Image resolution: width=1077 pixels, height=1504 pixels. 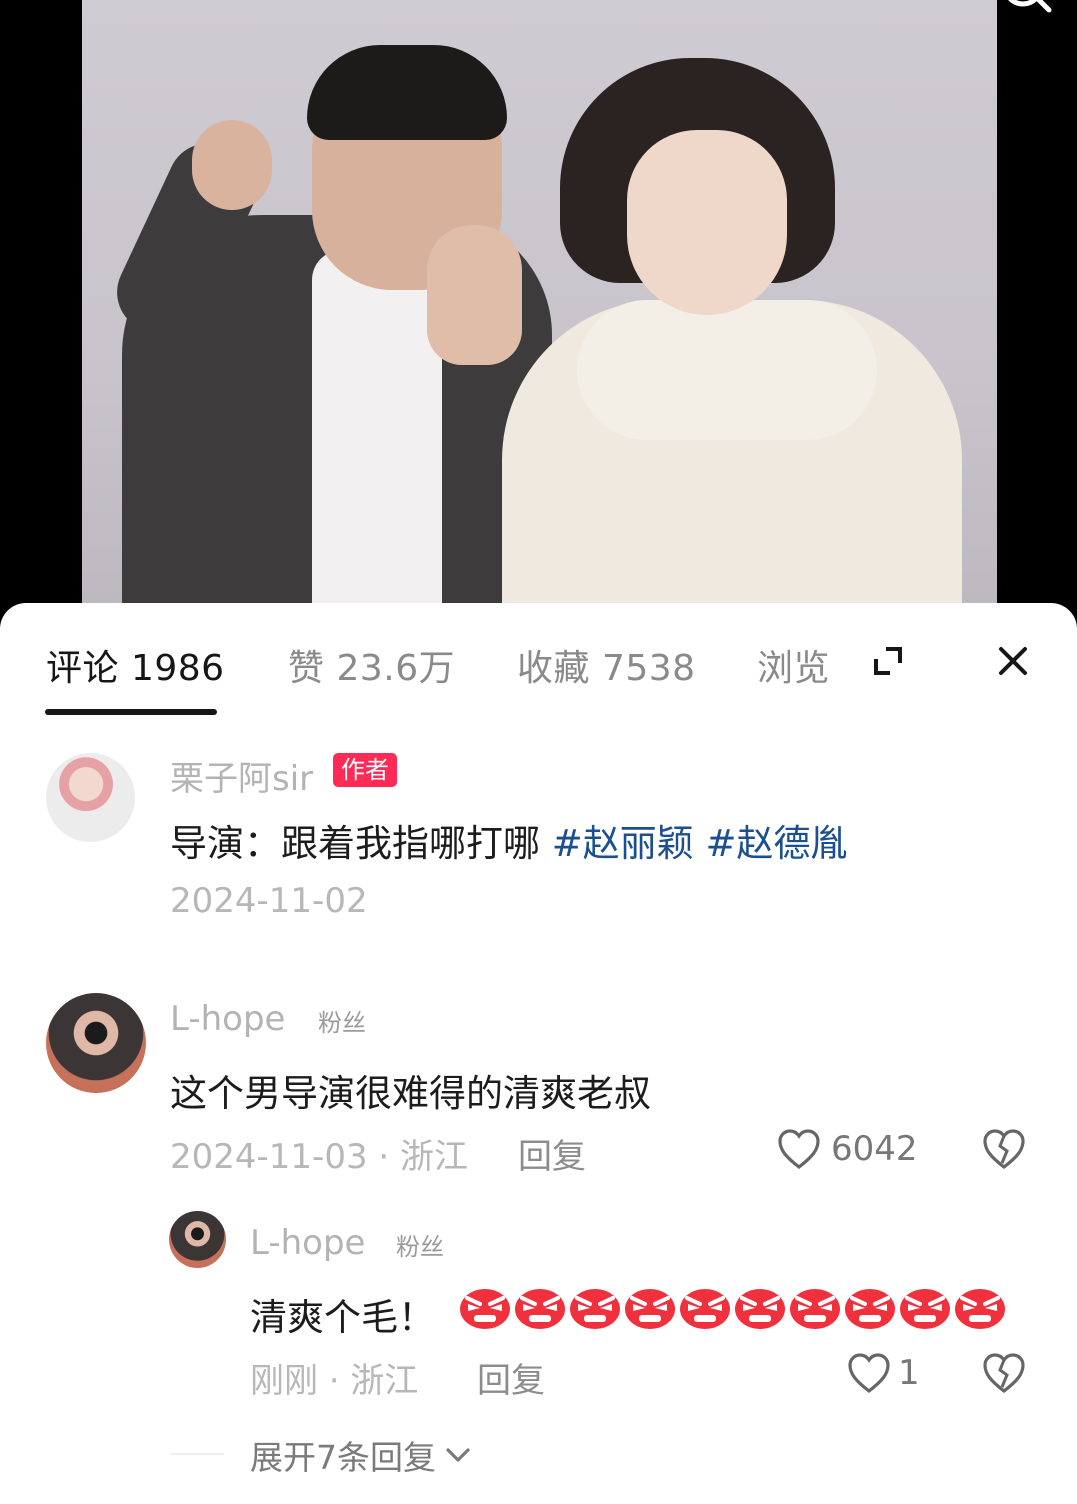 What do you see at coordinates (623, 843) in the screenshot?
I see `hashtag-link: #赵丽颖` at bounding box center [623, 843].